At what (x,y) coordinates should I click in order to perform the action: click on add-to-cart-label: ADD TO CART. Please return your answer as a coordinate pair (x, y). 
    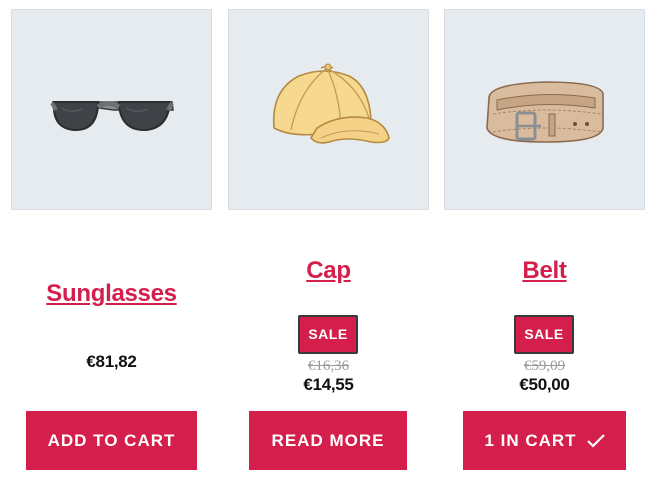
    Looking at the image, I should click on (111, 440).